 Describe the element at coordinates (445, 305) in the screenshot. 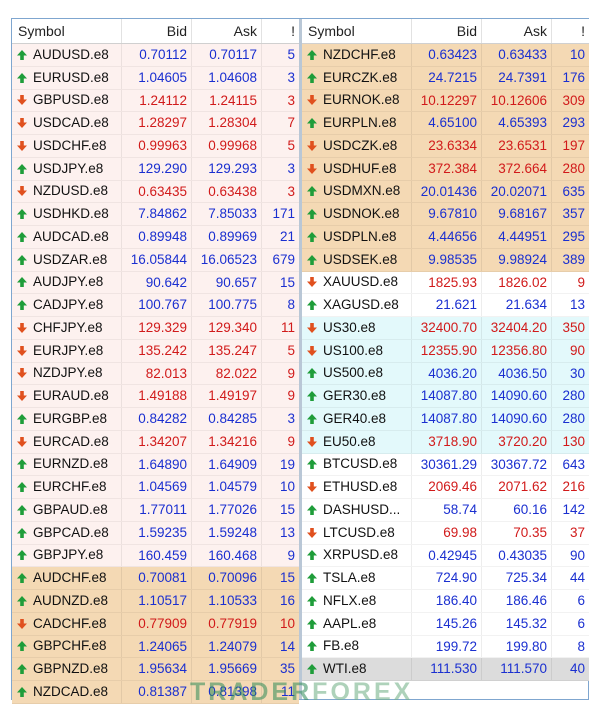

I see `table-row: XAGUSD.e8 21.621 21.634 13` at that location.